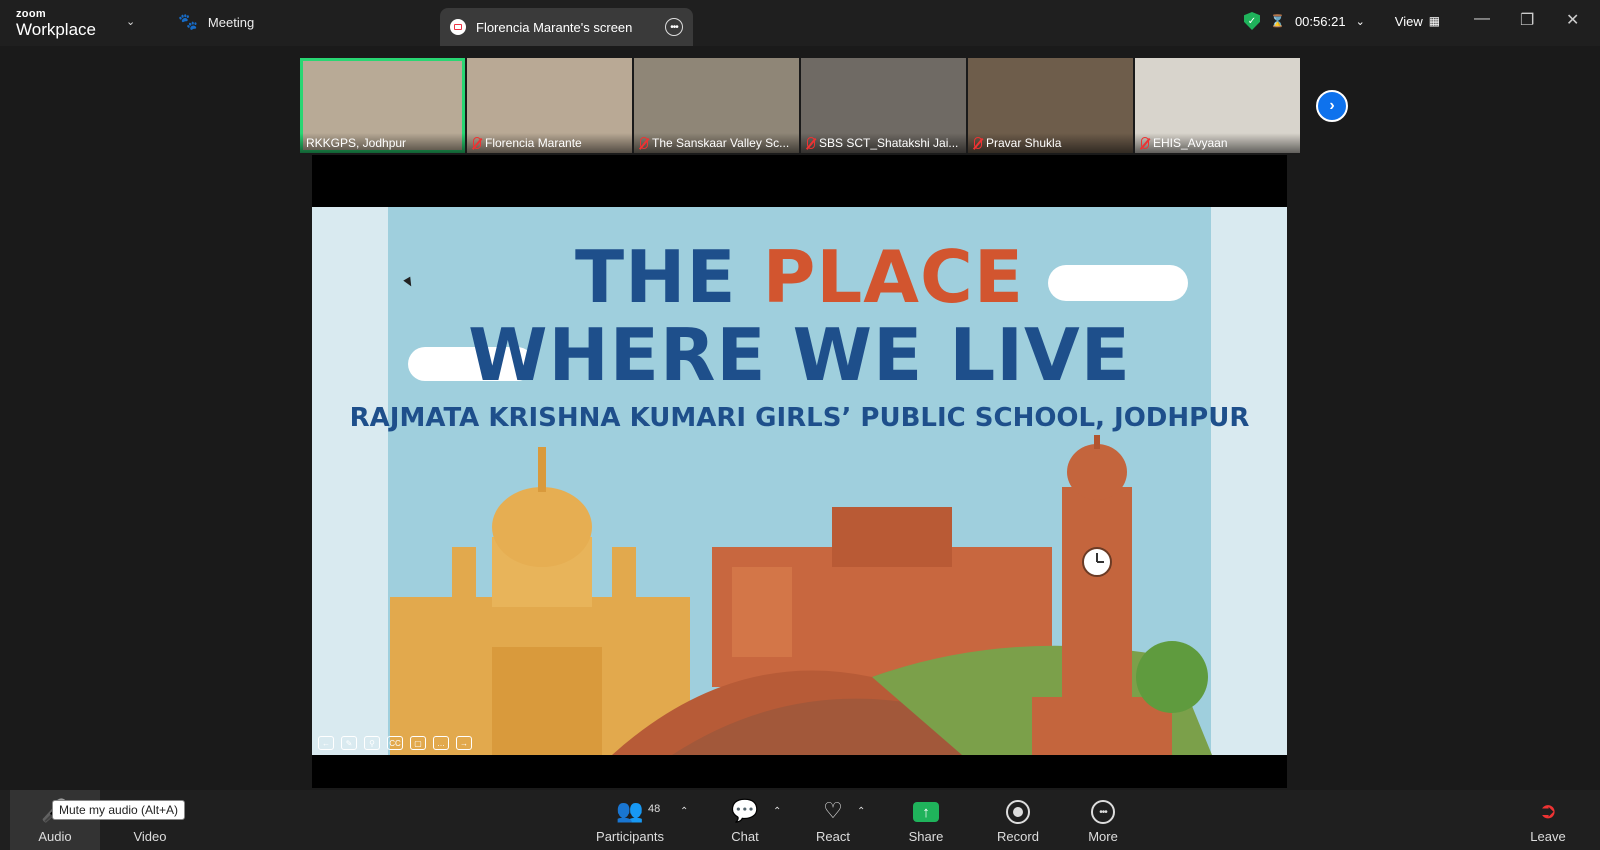 Image resolution: width=1600 pixels, height=850 pixels. What do you see at coordinates (458, 27) in the screenshot?
I see `screen-share-icon` at bounding box center [458, 27].